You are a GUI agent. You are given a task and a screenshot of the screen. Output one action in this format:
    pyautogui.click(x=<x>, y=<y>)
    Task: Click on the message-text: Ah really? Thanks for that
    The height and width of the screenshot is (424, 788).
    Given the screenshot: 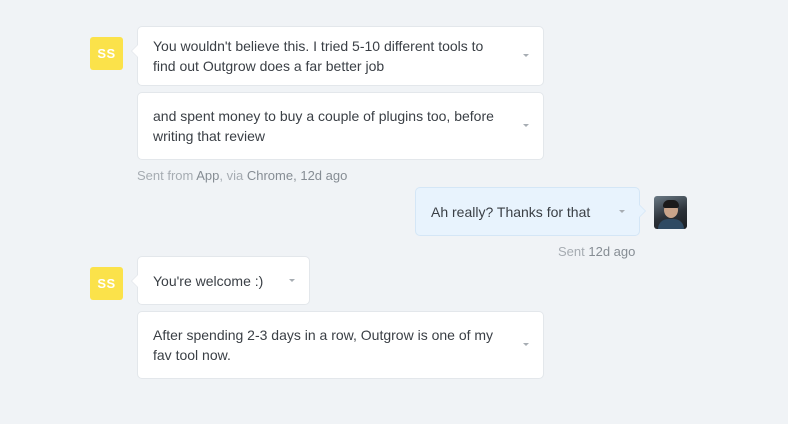 What is the action you would take?
    pyautogui.click(x=511, y=211)
    